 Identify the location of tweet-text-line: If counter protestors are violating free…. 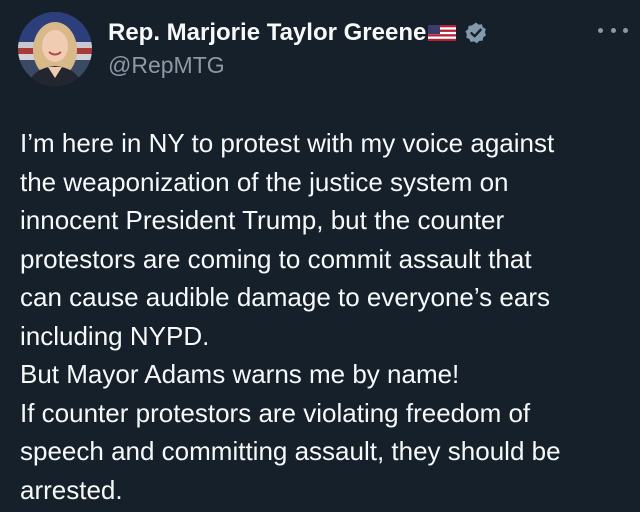
(275, 412).